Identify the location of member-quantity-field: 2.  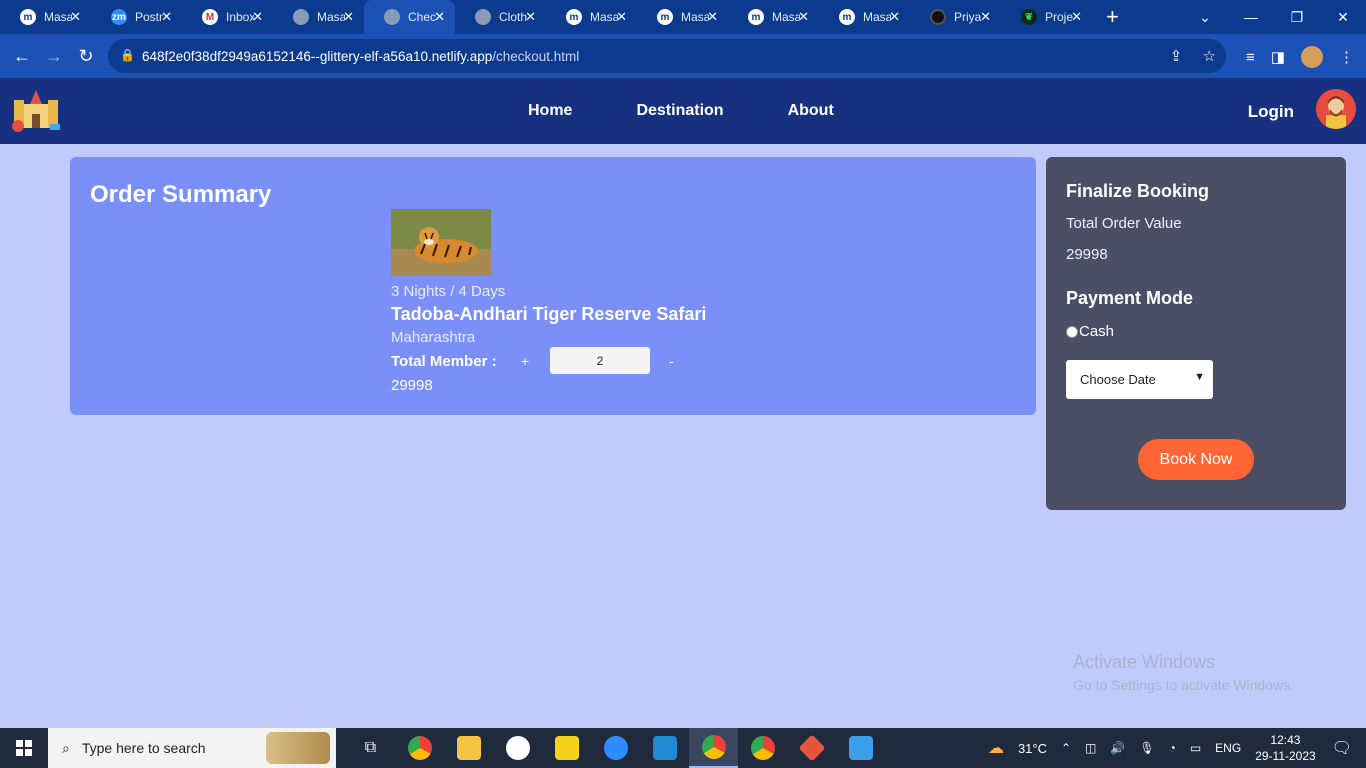
(600, 360).